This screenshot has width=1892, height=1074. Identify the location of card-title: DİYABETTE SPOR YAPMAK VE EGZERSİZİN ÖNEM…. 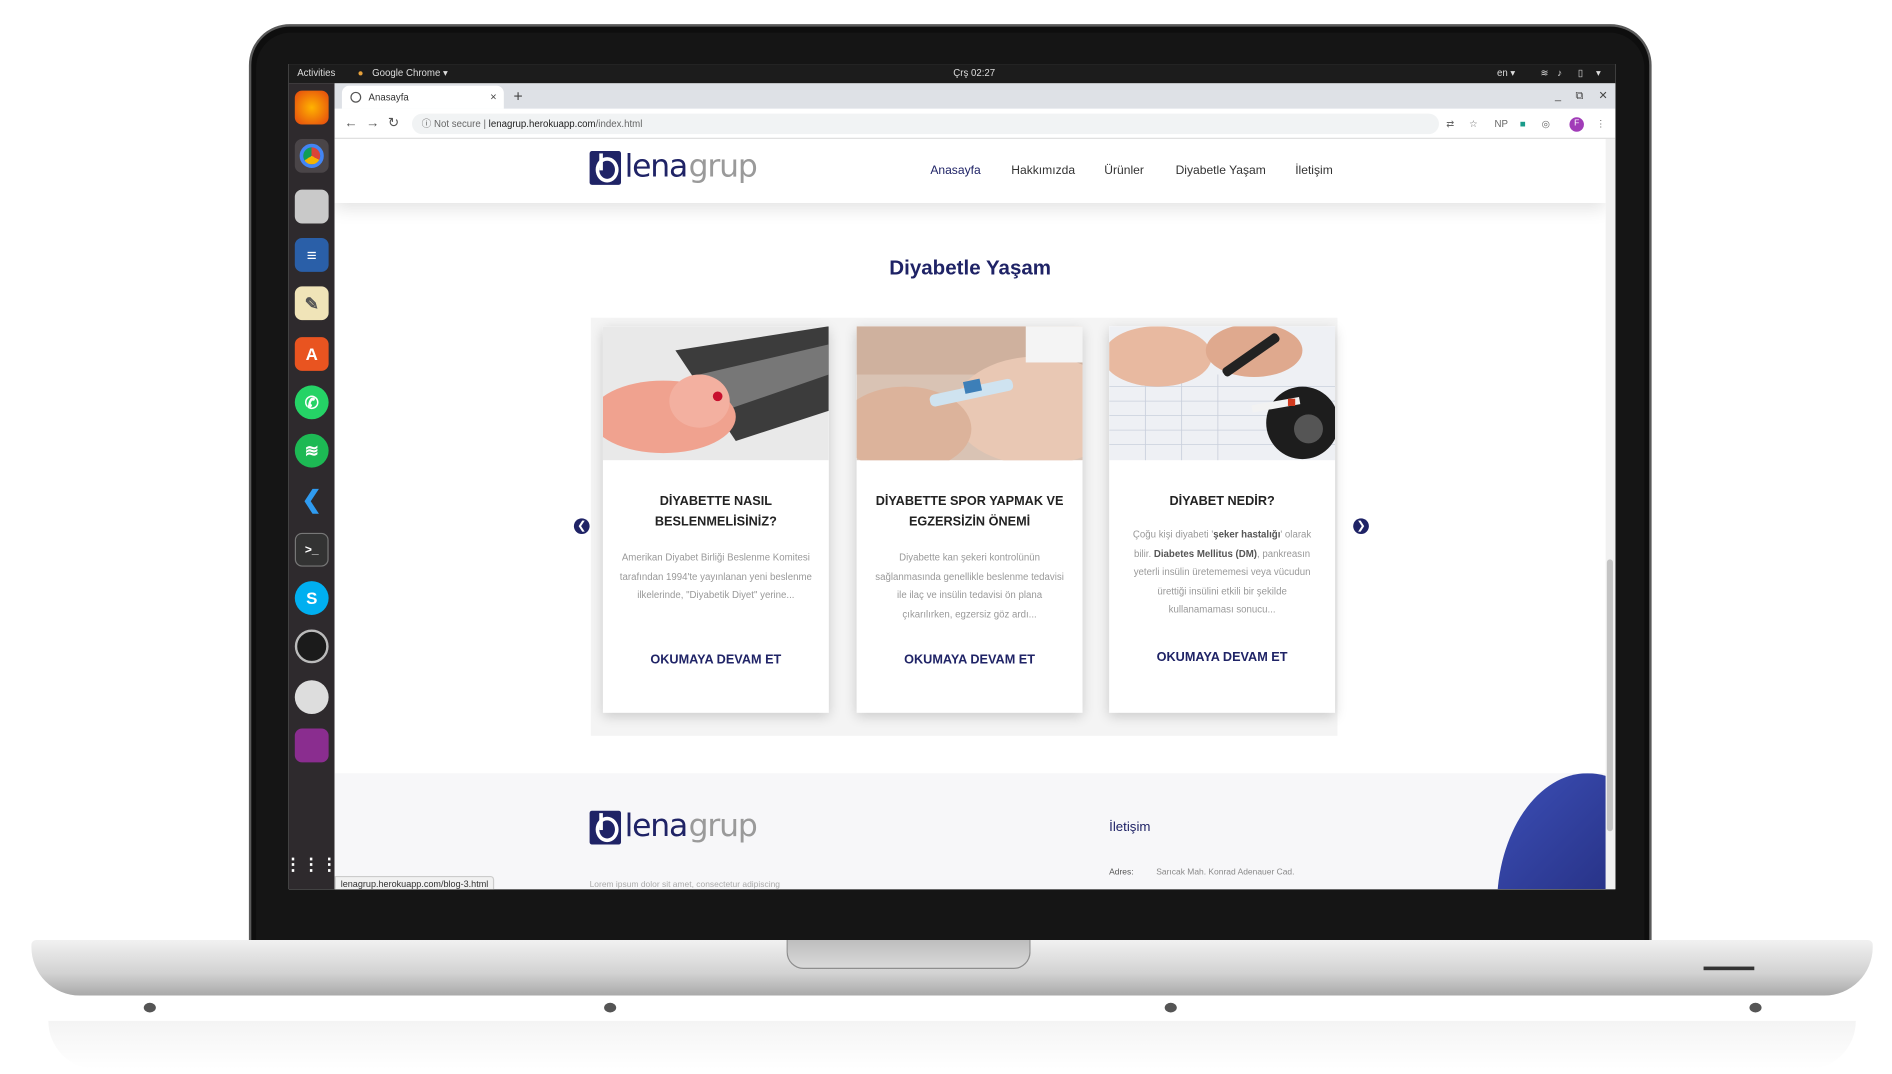
(969, 512).